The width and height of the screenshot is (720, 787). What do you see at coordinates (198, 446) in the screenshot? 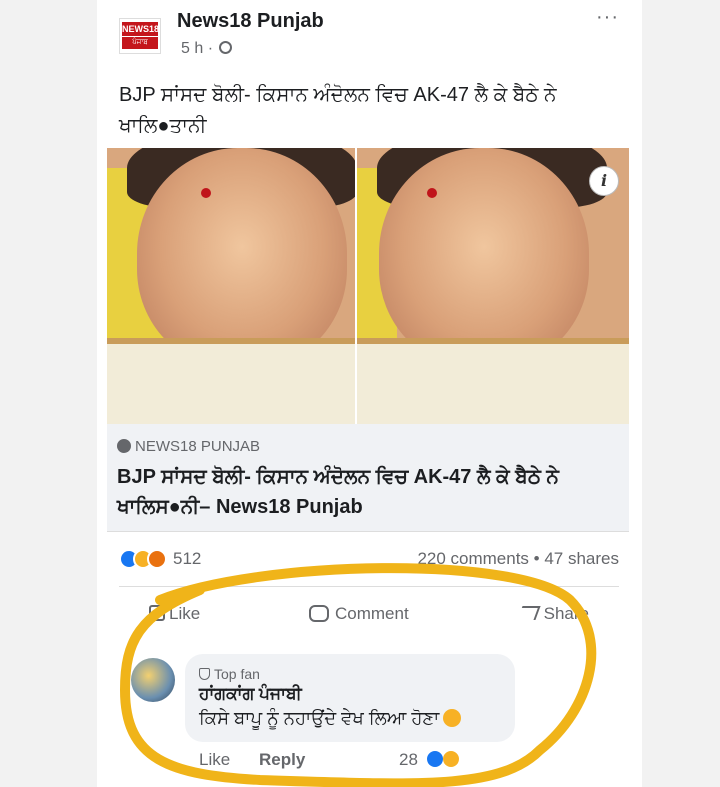
I see `link-source-label: NEWS18 PUNJAB` at bounding box center [198, 446].